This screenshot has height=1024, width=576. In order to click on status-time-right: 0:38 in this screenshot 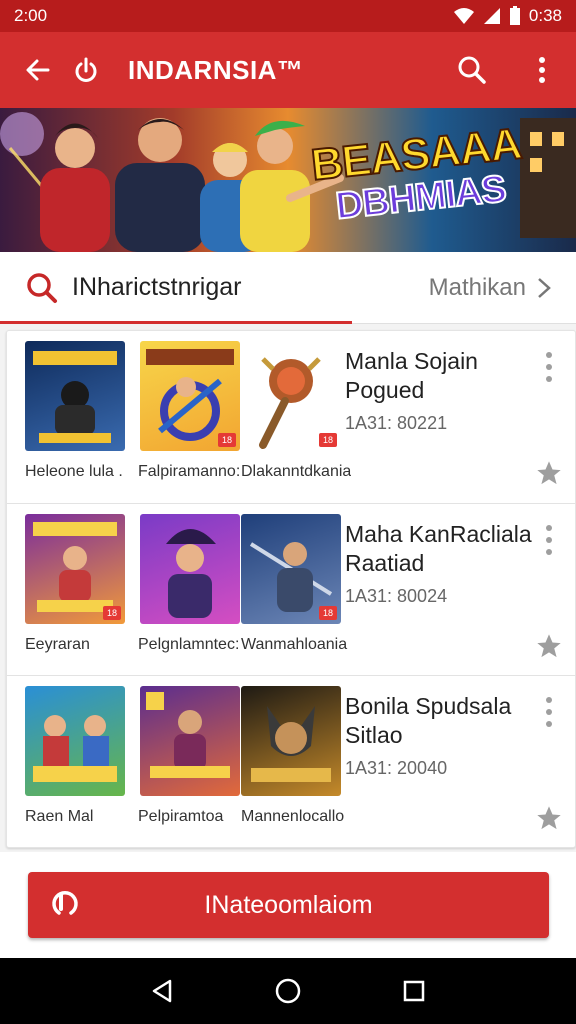, I will do `click(545, 15)`.